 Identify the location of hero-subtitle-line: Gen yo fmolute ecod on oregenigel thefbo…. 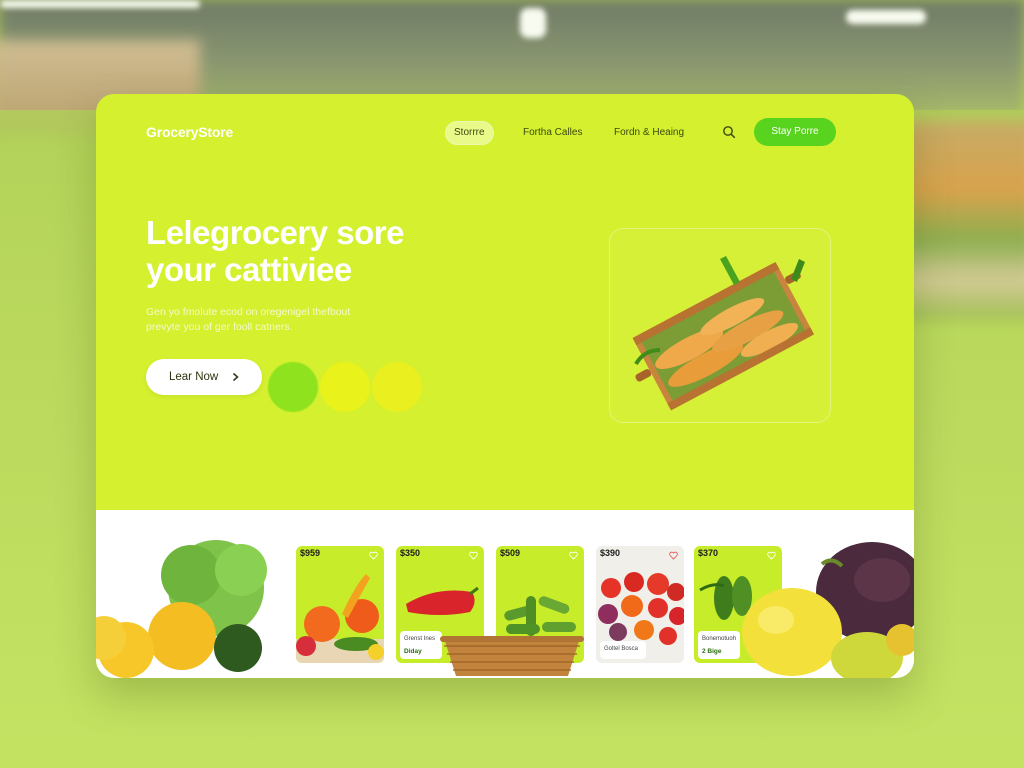
(248, 312).